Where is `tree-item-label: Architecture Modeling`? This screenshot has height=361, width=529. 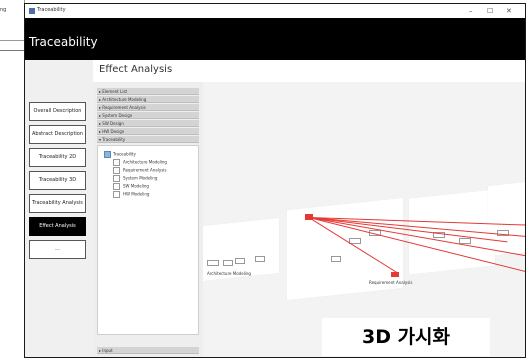
tree-item-label: Architecture Modeling is located at coordinates (145, 162).